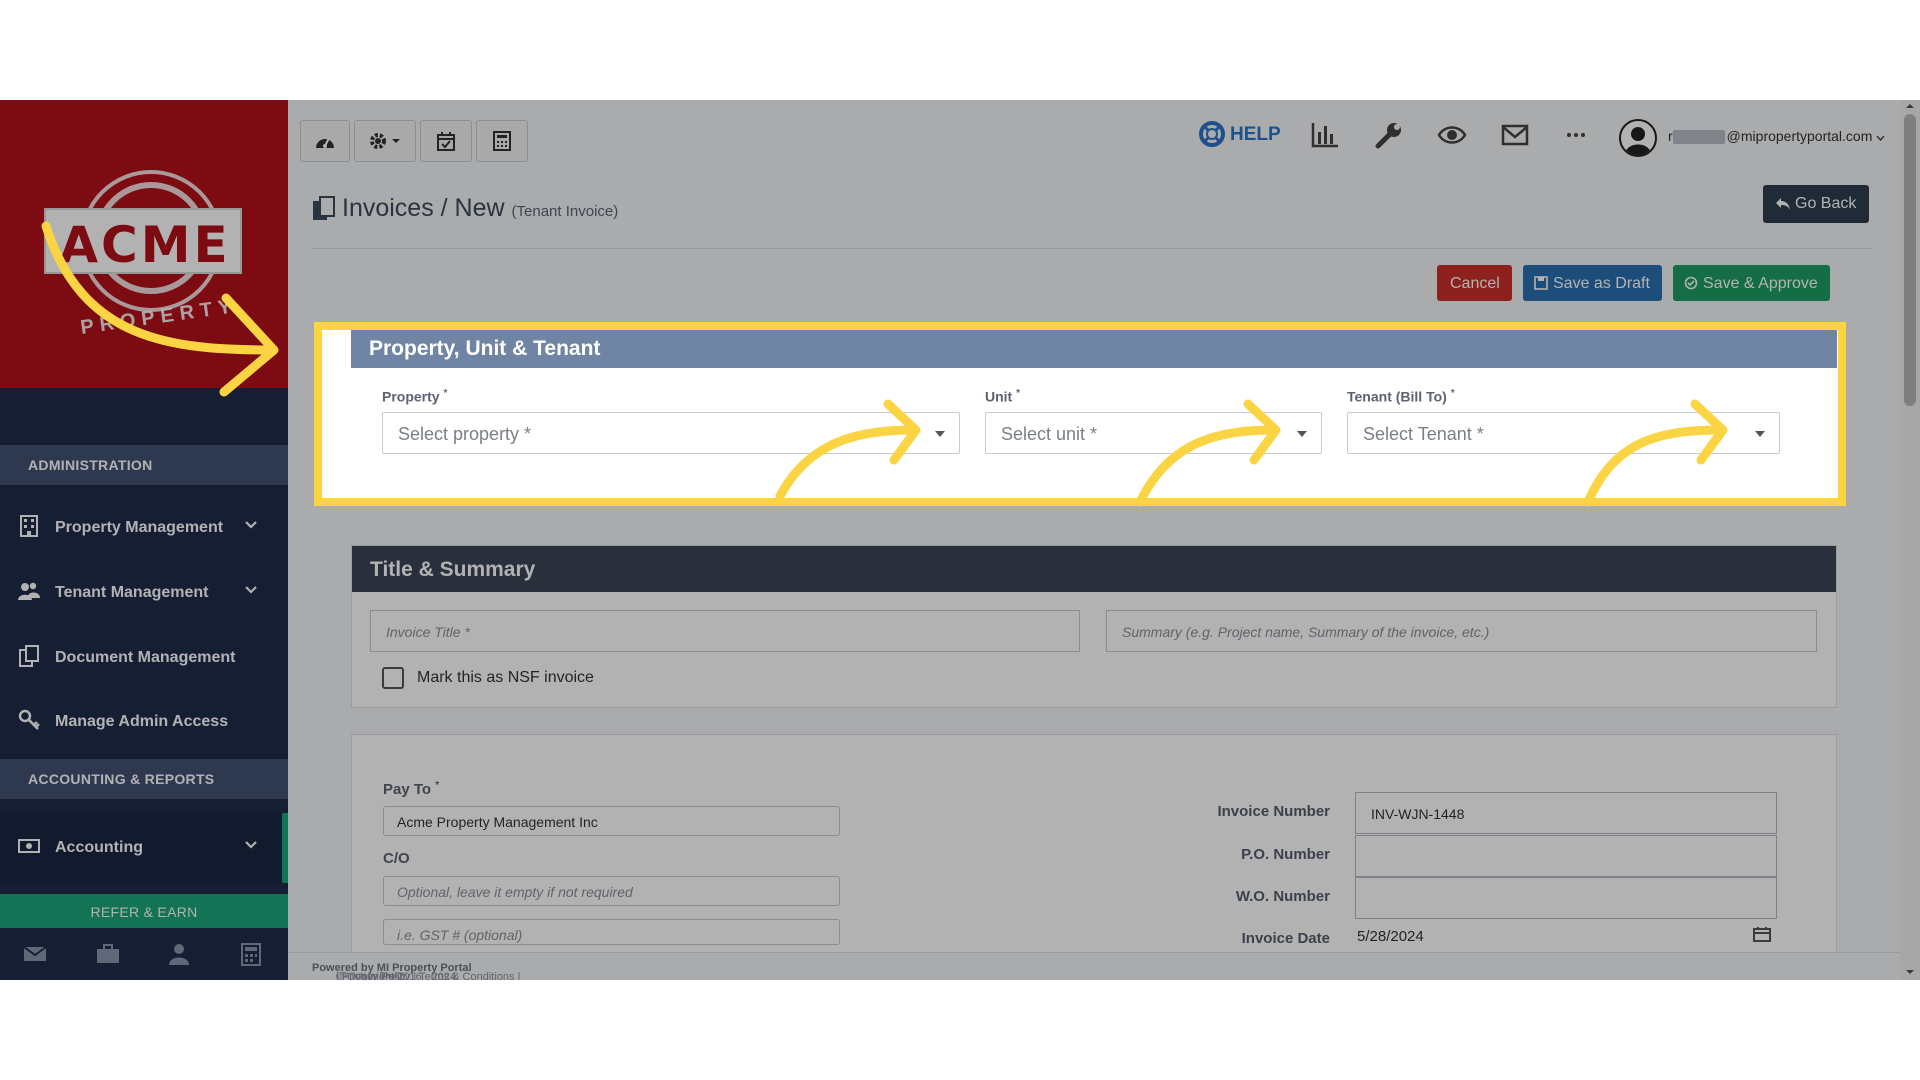  Describe the element at coordinates (159, 288) in the screenshot. I see `arrow-to-card` at that location.